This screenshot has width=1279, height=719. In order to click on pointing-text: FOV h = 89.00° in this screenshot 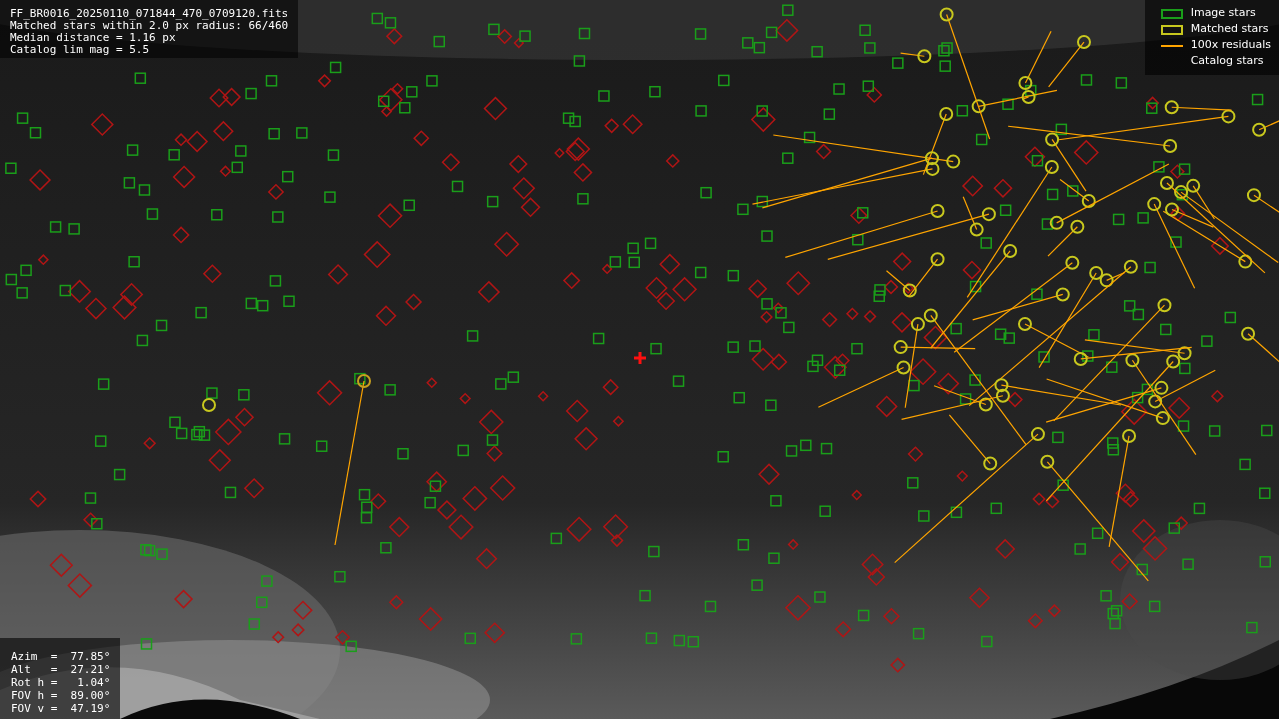, I will do `click(61, 695)`.